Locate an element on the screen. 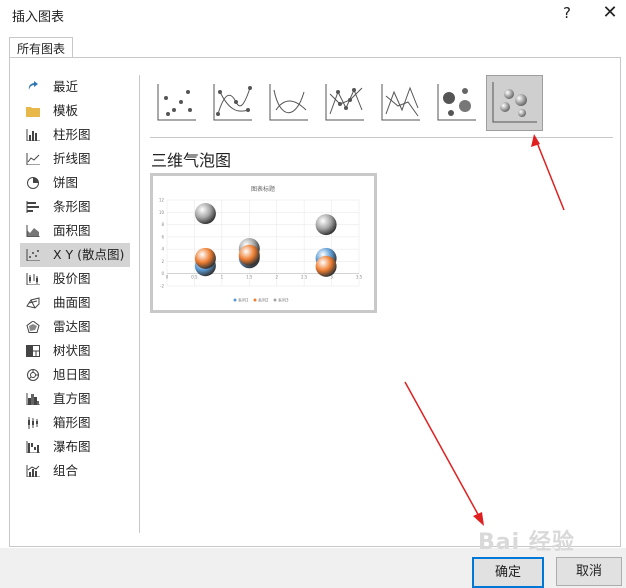 The width and height of the screenshot is (626, 588). chart-preview: 图表标题 -2 0 2 4 6 8 10 12 0 0.5 1 1.5 2 2.5 3 3.5 系列1 系列2 系列3 is located at coordinates (263, 243).